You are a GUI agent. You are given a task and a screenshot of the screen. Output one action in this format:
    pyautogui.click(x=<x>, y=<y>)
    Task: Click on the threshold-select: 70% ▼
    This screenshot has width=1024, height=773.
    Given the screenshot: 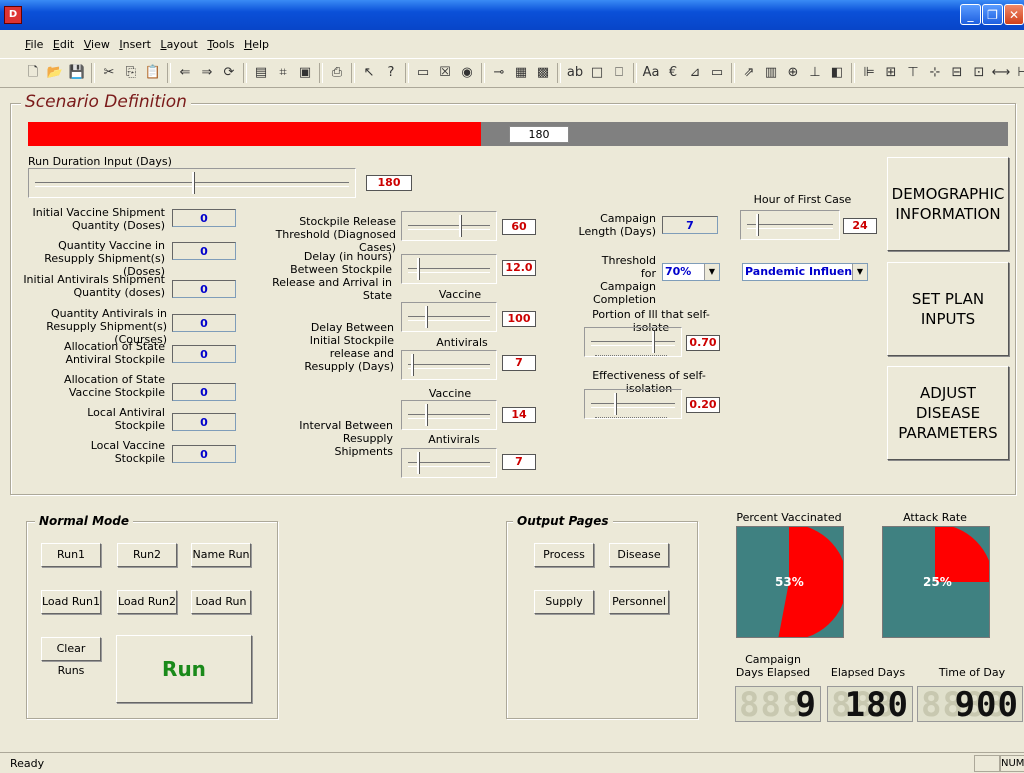 What is the action you would take?
    pyautogui.click(x=691, y=272)
    